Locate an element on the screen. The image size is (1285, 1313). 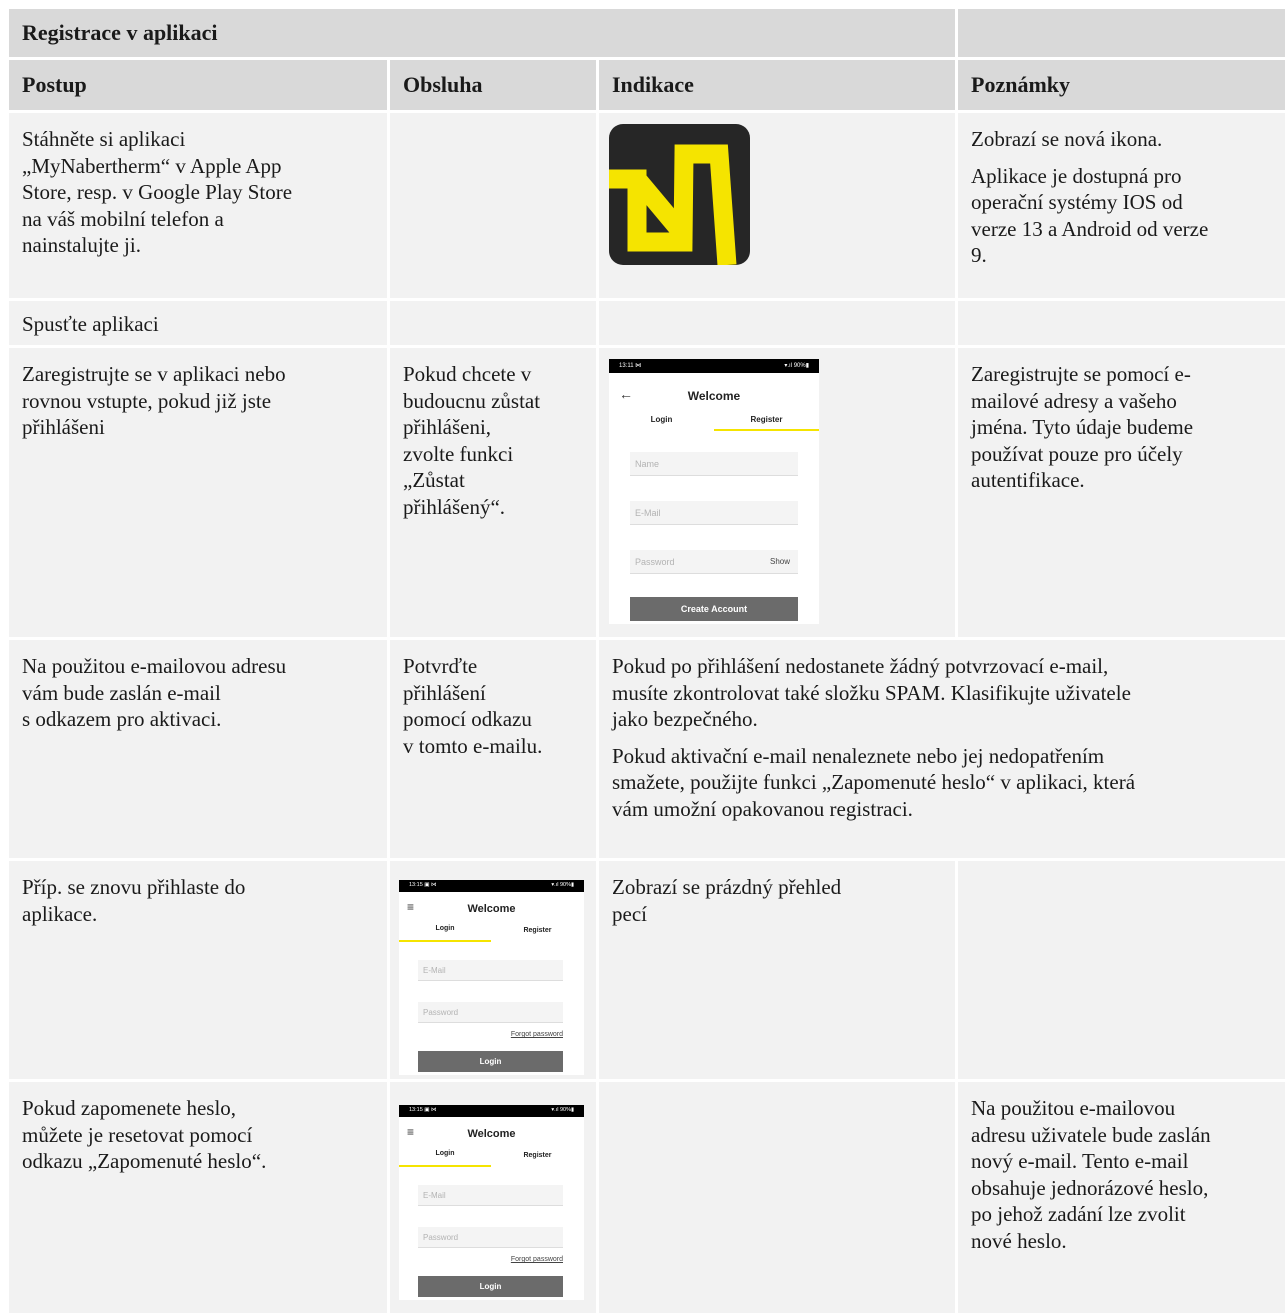
status-time: 13:11 ⋈ is located at coordinates (630, 366).